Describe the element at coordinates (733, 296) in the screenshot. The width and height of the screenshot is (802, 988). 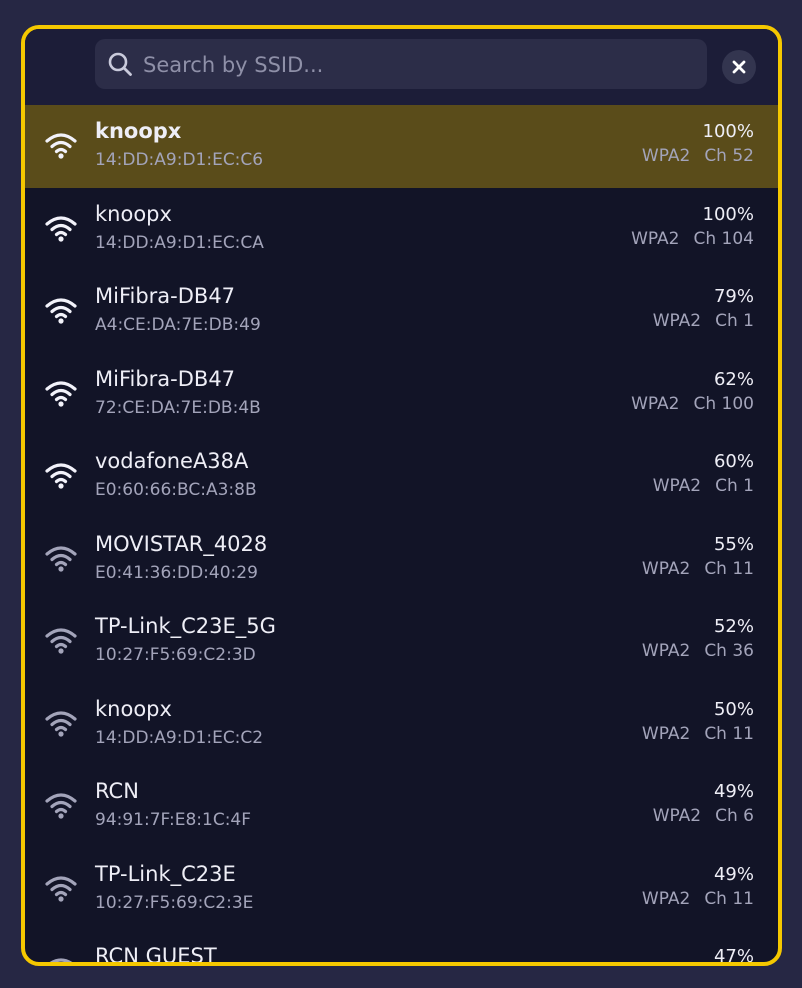
I see `network-signal: 79%` at that location.